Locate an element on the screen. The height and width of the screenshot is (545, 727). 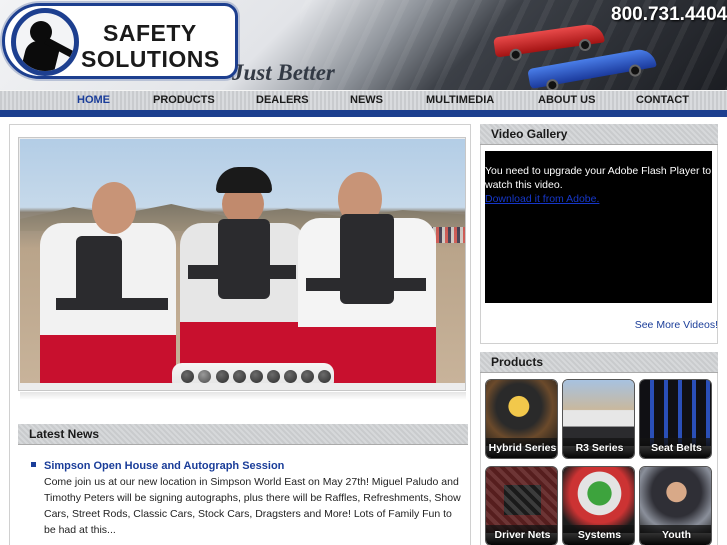
systems-image is located at coordinates (598, 500).